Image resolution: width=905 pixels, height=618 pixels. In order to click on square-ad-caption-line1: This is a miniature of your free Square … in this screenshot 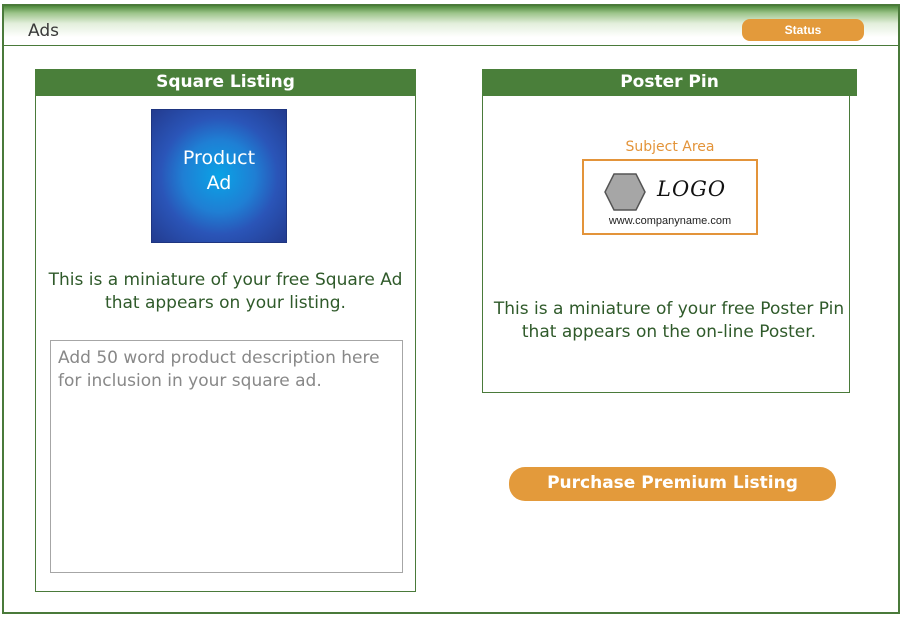, I will do `click(225, 280)`.